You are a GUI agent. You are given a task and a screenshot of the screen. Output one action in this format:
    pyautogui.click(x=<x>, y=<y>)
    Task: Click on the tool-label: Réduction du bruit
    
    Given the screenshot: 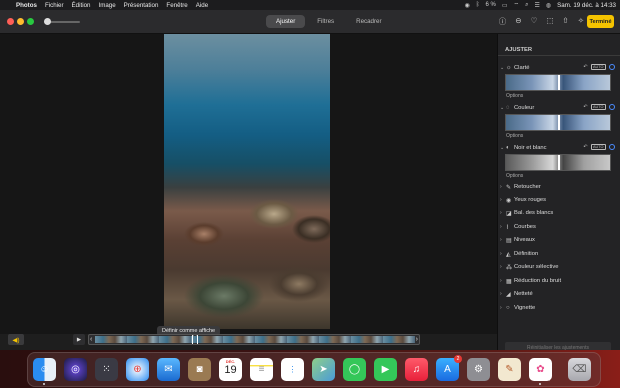 What is the action you would take?
    pyautogui.click(x=538, y=281)
    